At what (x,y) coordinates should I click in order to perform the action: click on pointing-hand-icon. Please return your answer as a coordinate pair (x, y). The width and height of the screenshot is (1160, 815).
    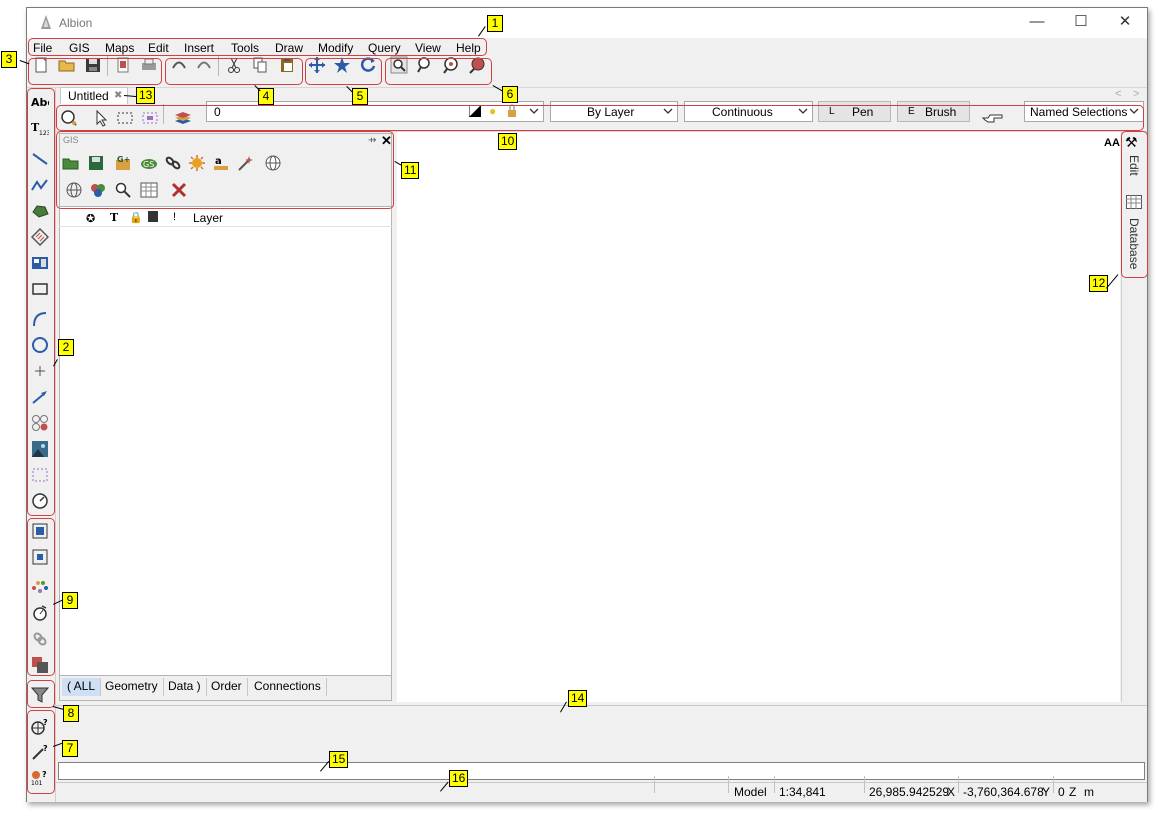
    Looking at the image, I should click on (993, 118).